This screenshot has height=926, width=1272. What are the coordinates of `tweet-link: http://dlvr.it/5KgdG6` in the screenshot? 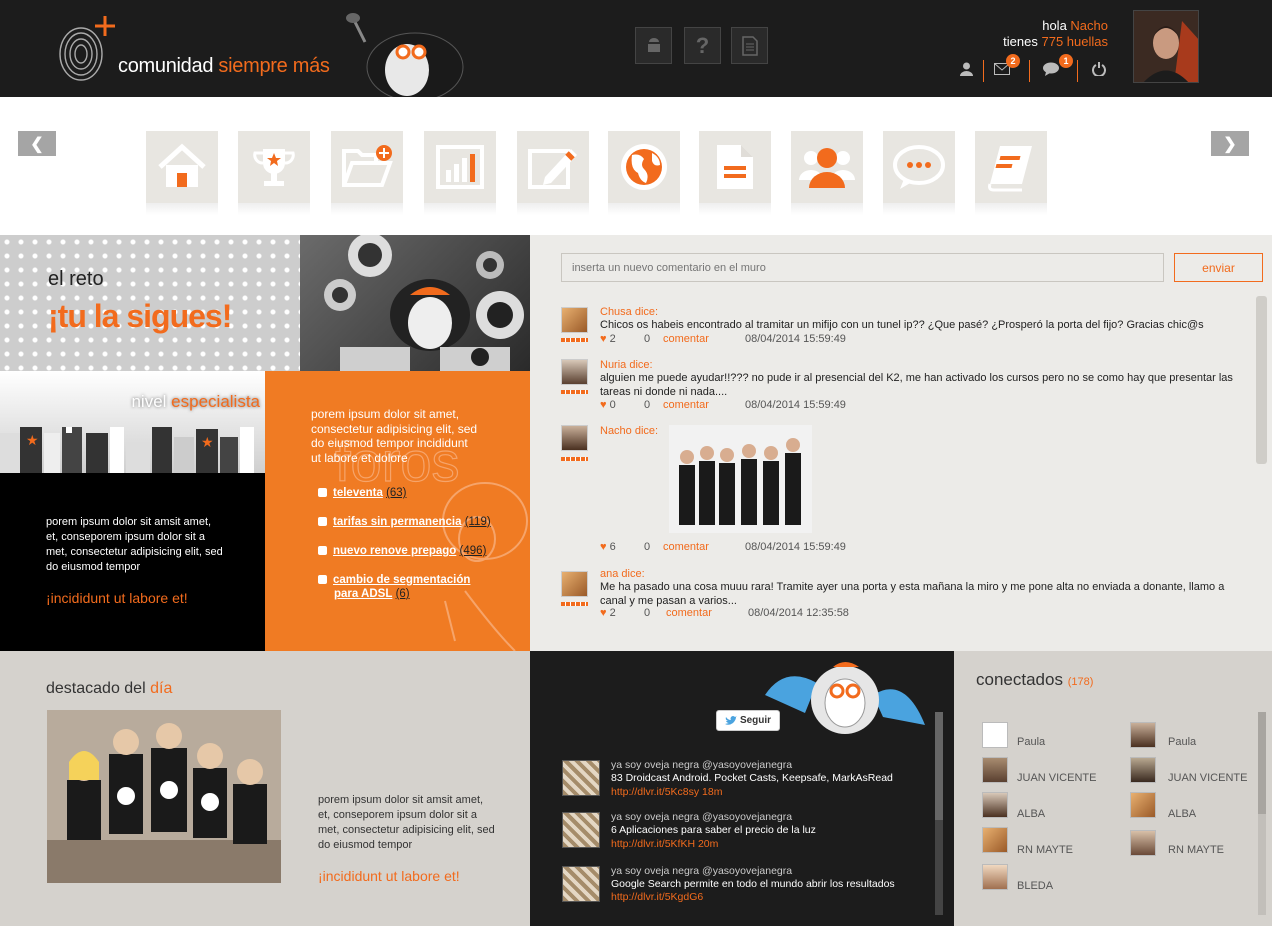 It's located at (657, 897).